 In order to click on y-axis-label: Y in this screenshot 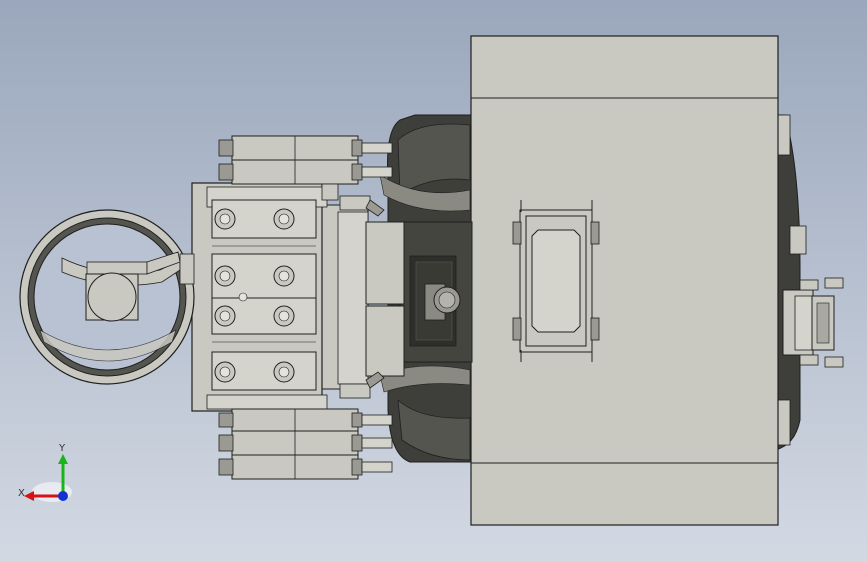, I will do `click(62, 448)`.